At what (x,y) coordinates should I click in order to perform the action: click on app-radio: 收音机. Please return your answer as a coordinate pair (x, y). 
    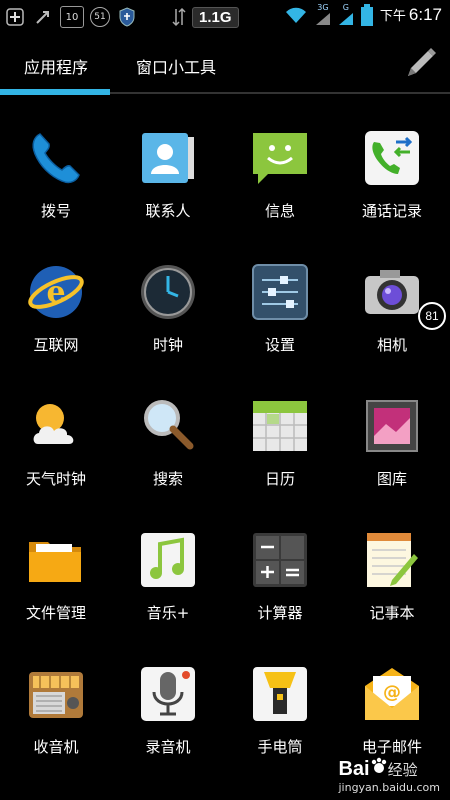
    Looking at the image, I should click on (56, 721).